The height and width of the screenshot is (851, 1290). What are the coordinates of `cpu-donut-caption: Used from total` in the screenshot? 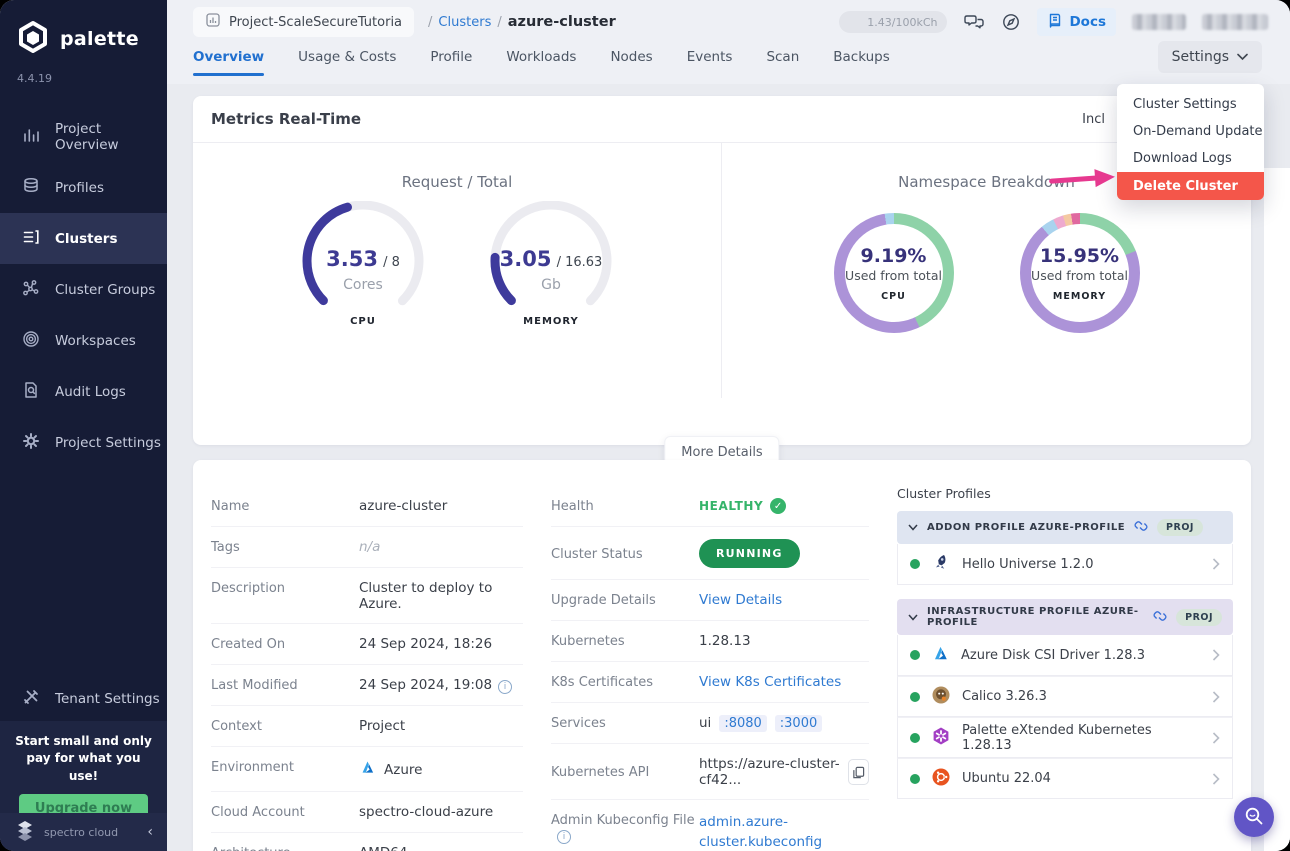 It's located at (893, 275).